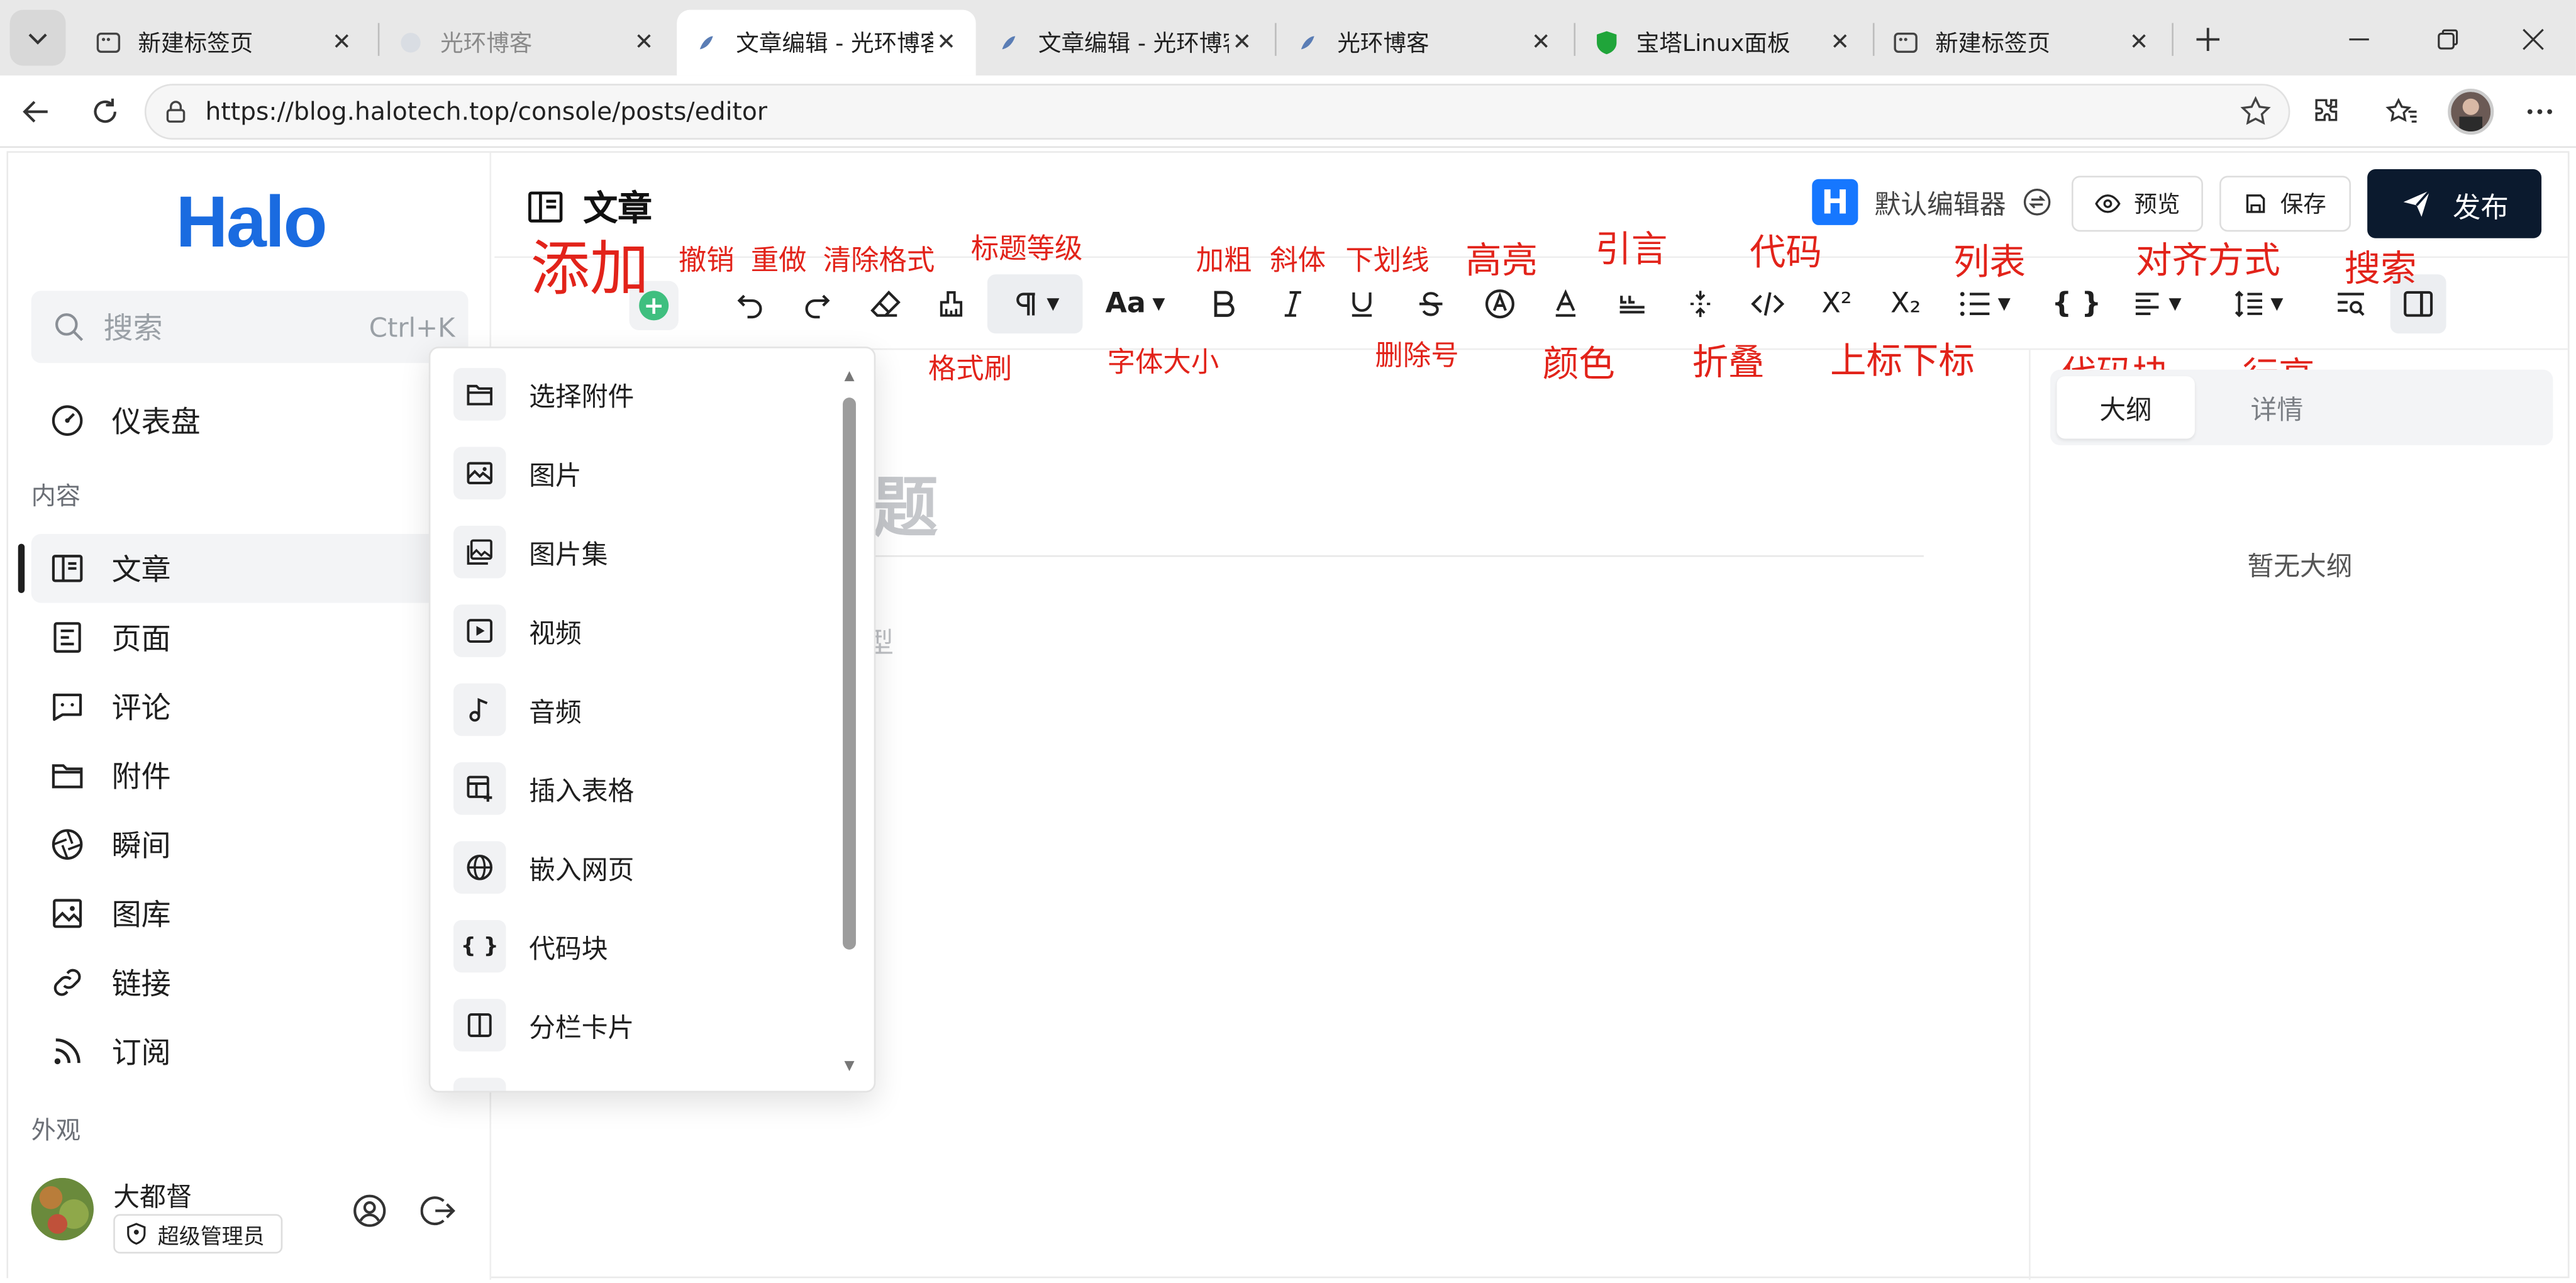 The width and height of the screenshot is (2576, 1283). I want to click on annotation-painter: 格式刷, so click(970, 370).